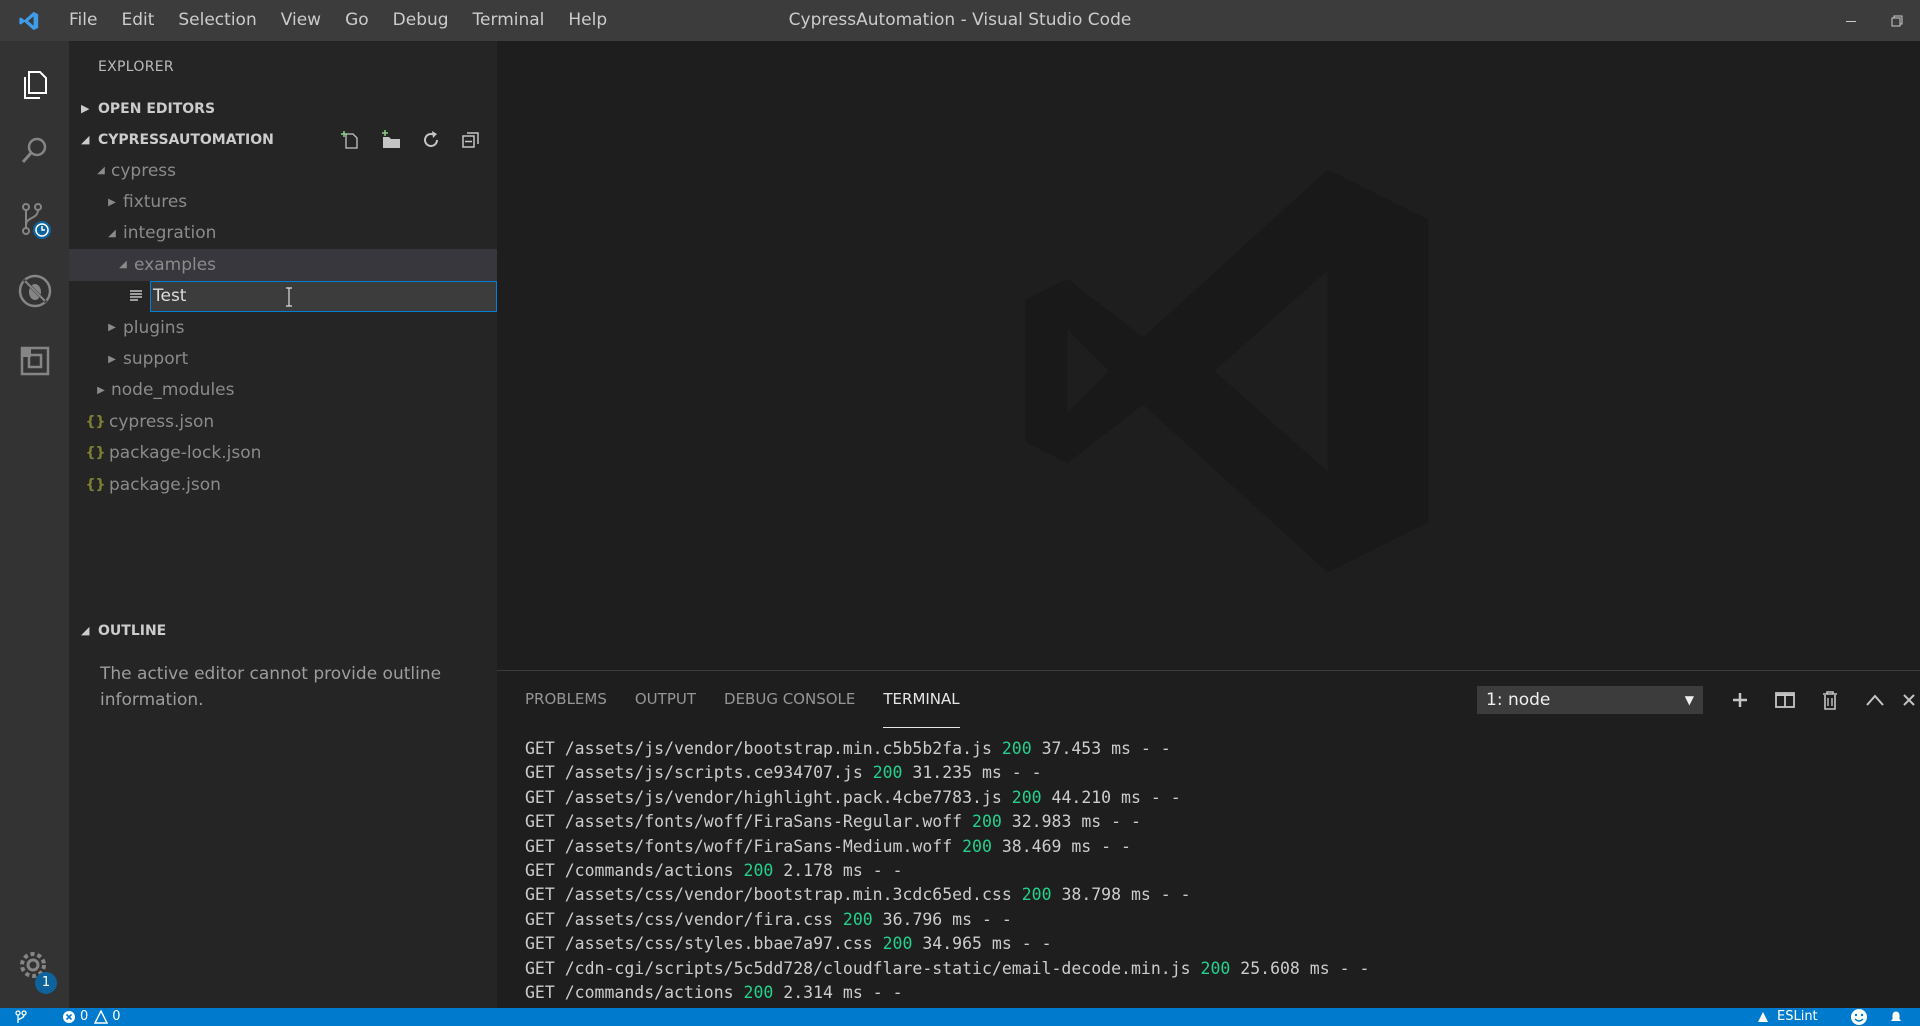 The height and width of the screenshot is (1026, 1920). I want to click on split-icon, so click(1784, 700).